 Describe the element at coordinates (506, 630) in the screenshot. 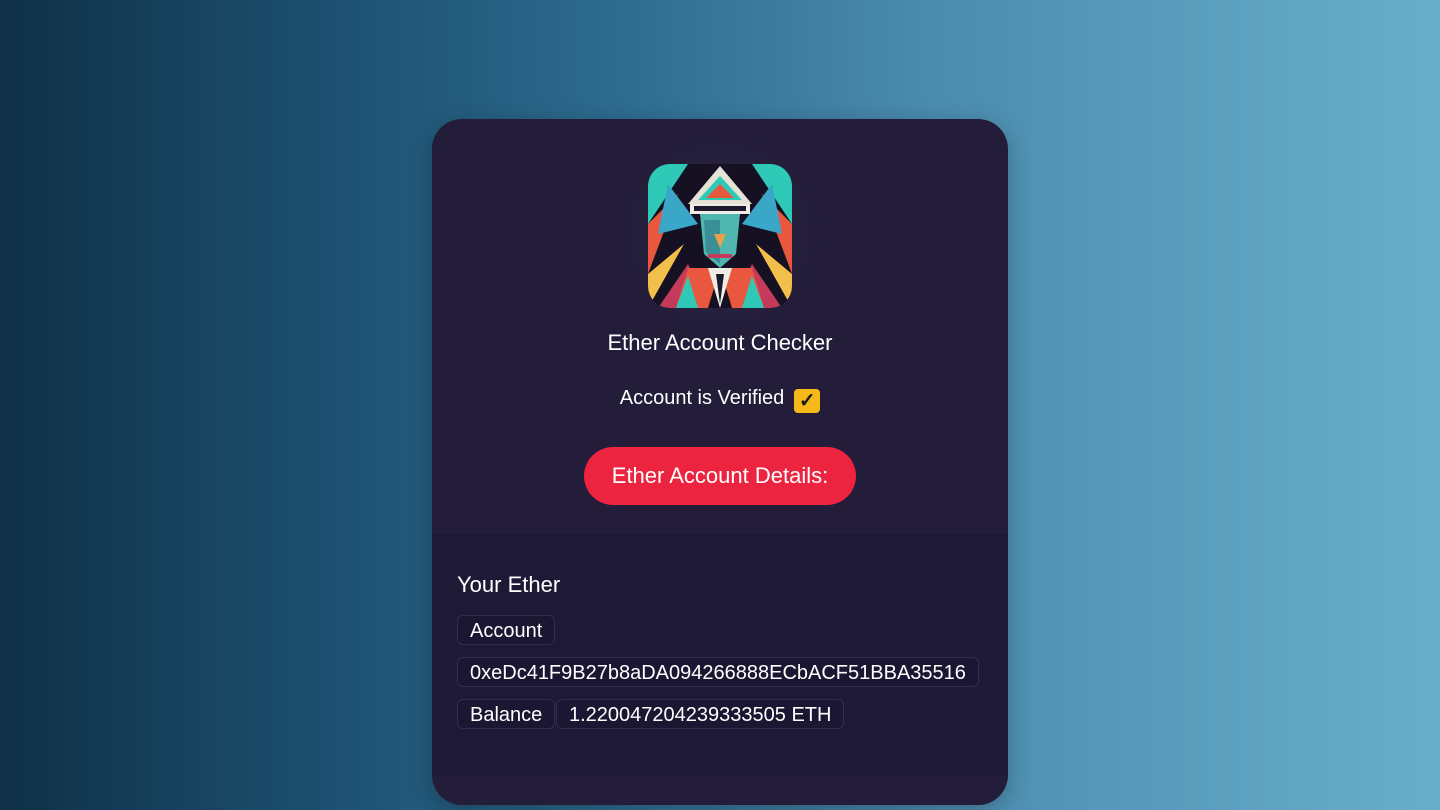

I see `account-label: Account` at that location.